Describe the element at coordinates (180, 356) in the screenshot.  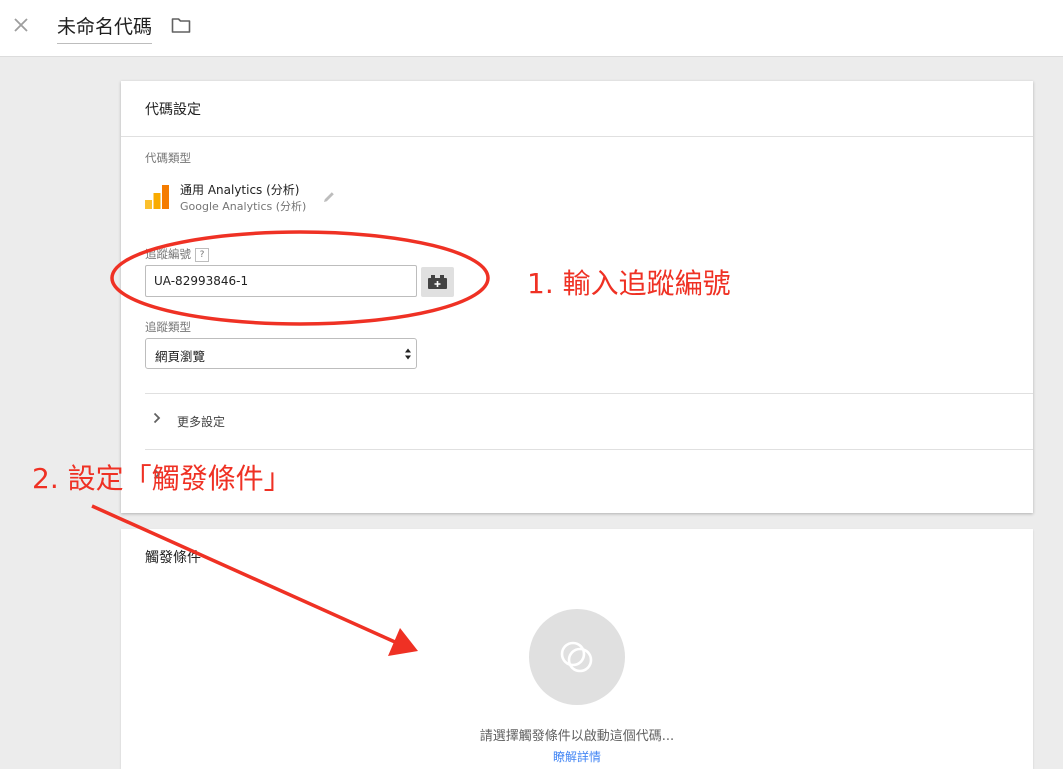
I see `track-type-value: 網頁瀏覽` at that location.